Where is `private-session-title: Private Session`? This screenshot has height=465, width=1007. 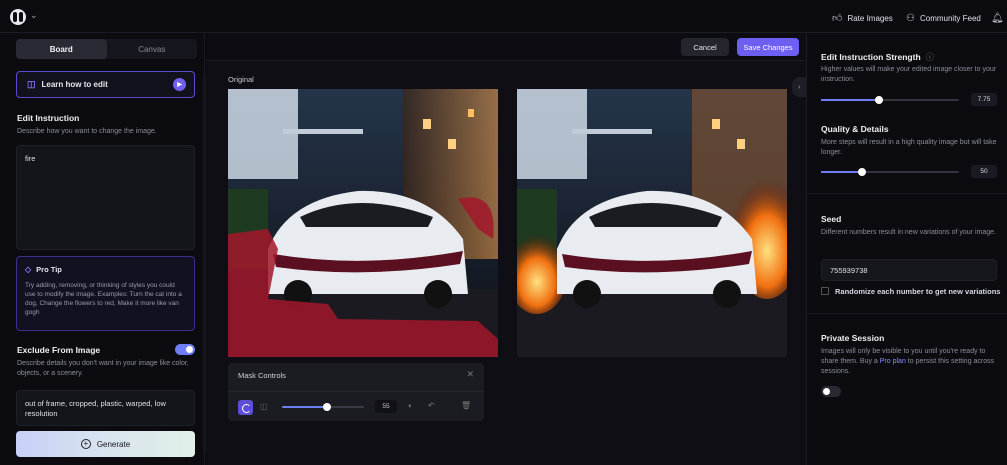
private-session-title: Private Session is located at coordinates (853, 338).